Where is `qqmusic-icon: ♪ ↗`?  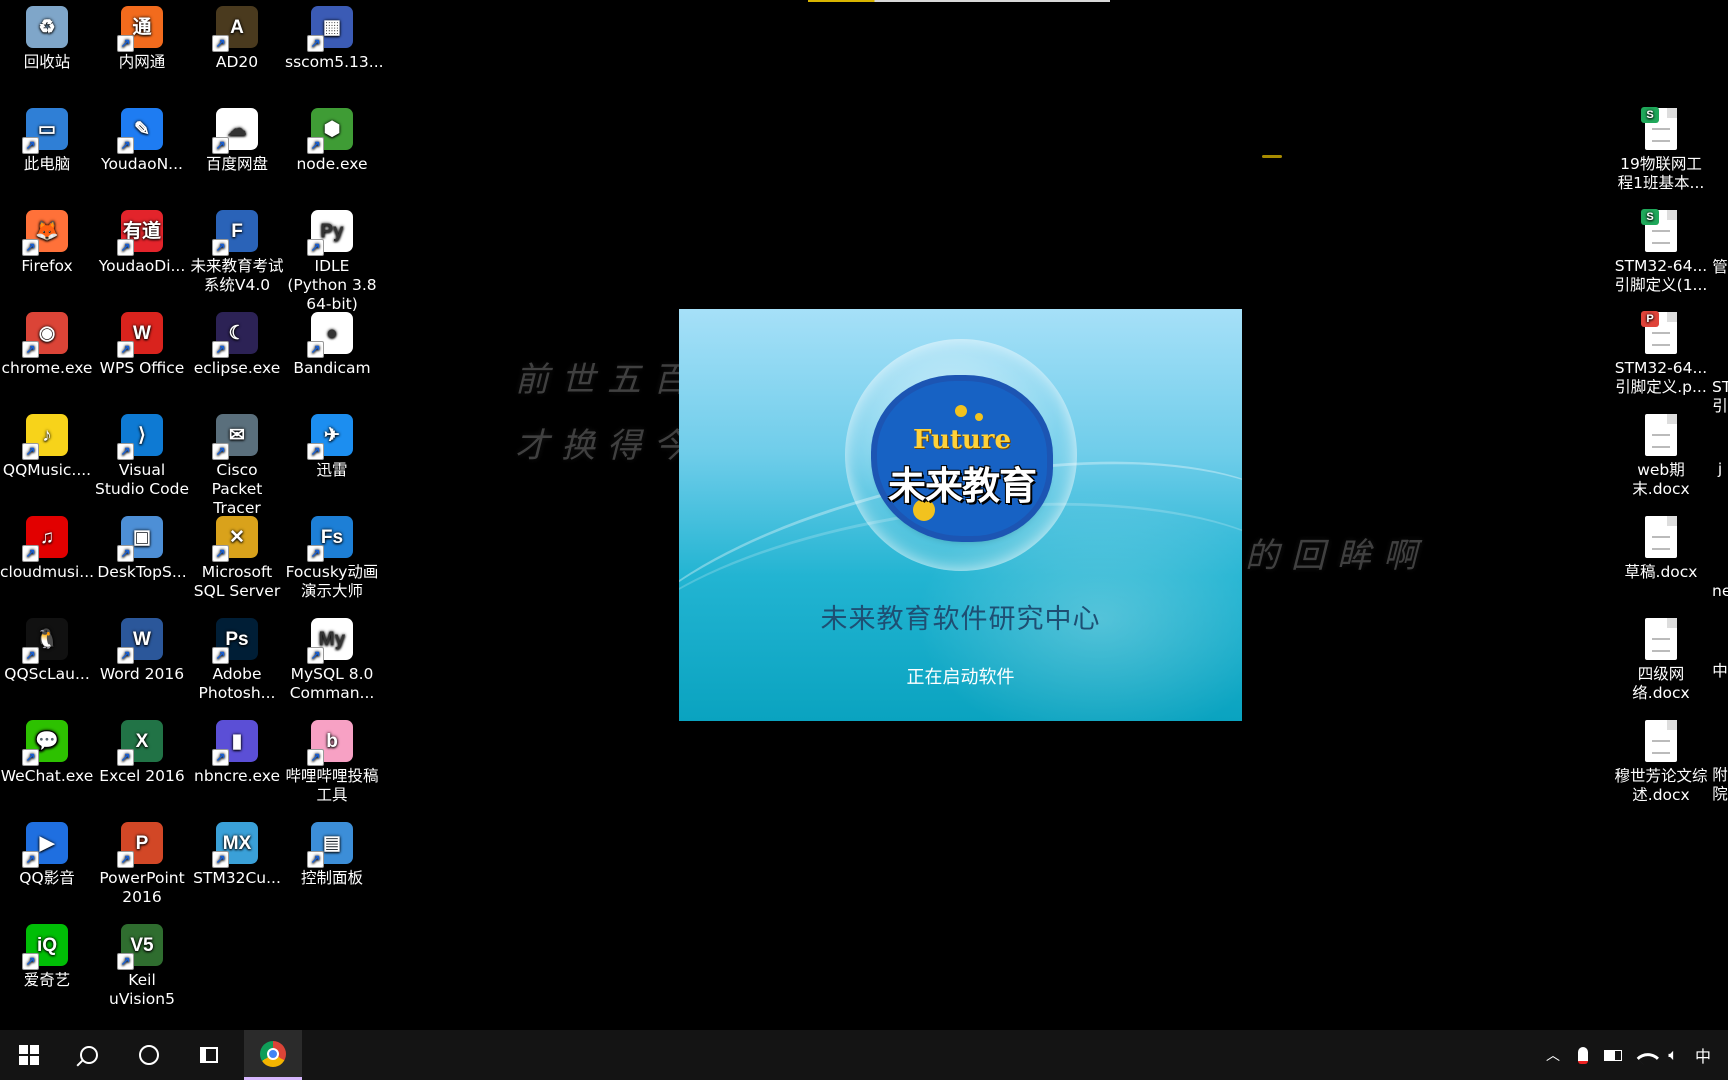 qqmusic-icon: ♪ ↗ is located at coordinates (45, 437).